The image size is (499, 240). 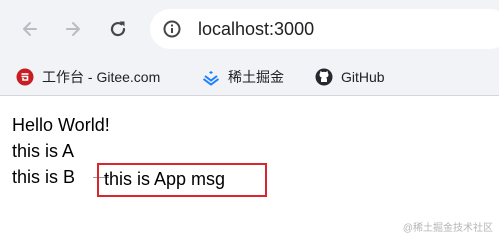 I want to click on reload-button, so click(x=118, y=29).